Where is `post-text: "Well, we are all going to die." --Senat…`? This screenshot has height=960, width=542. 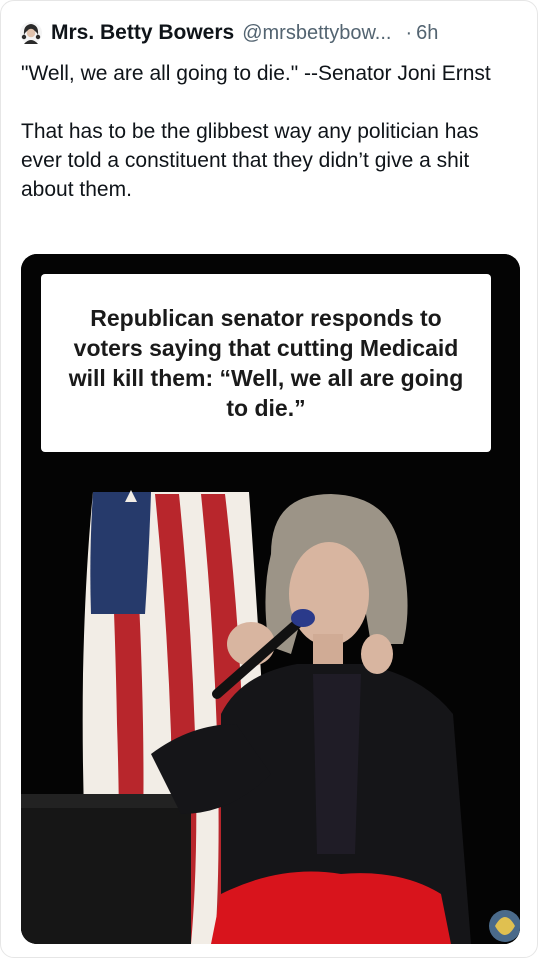 post-text: "Well, we are all going to die." --Senat… is located at coordinates (271, 131).